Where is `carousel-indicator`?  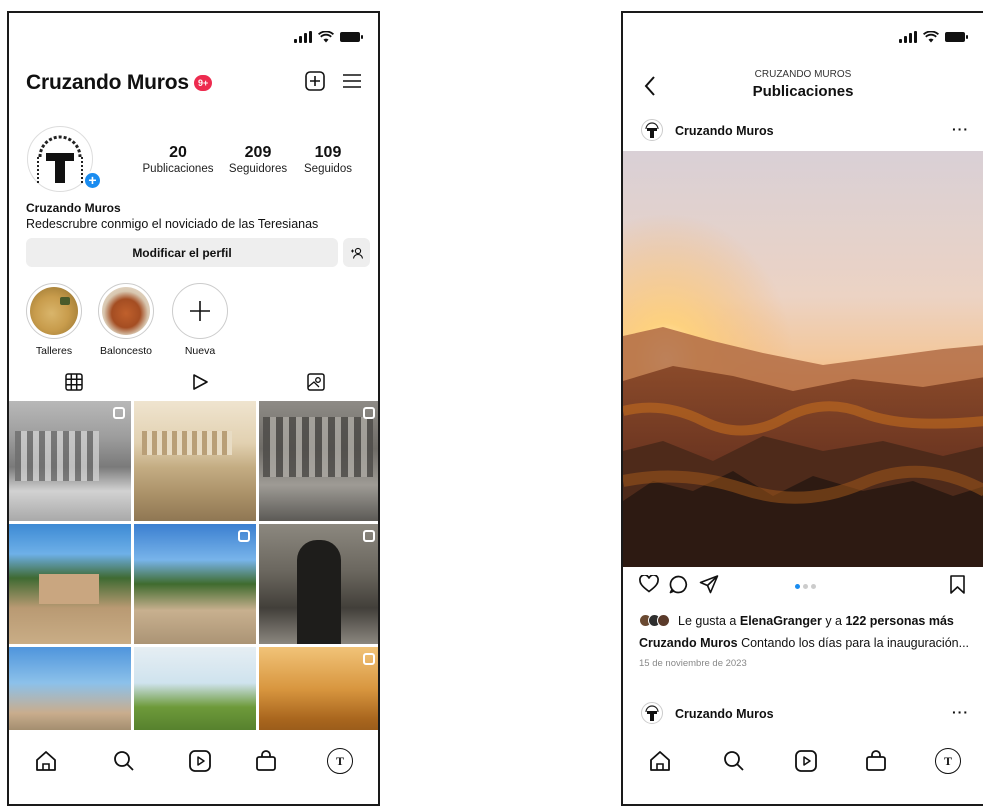 carousel-indicator is located at coordinates (805, 586).